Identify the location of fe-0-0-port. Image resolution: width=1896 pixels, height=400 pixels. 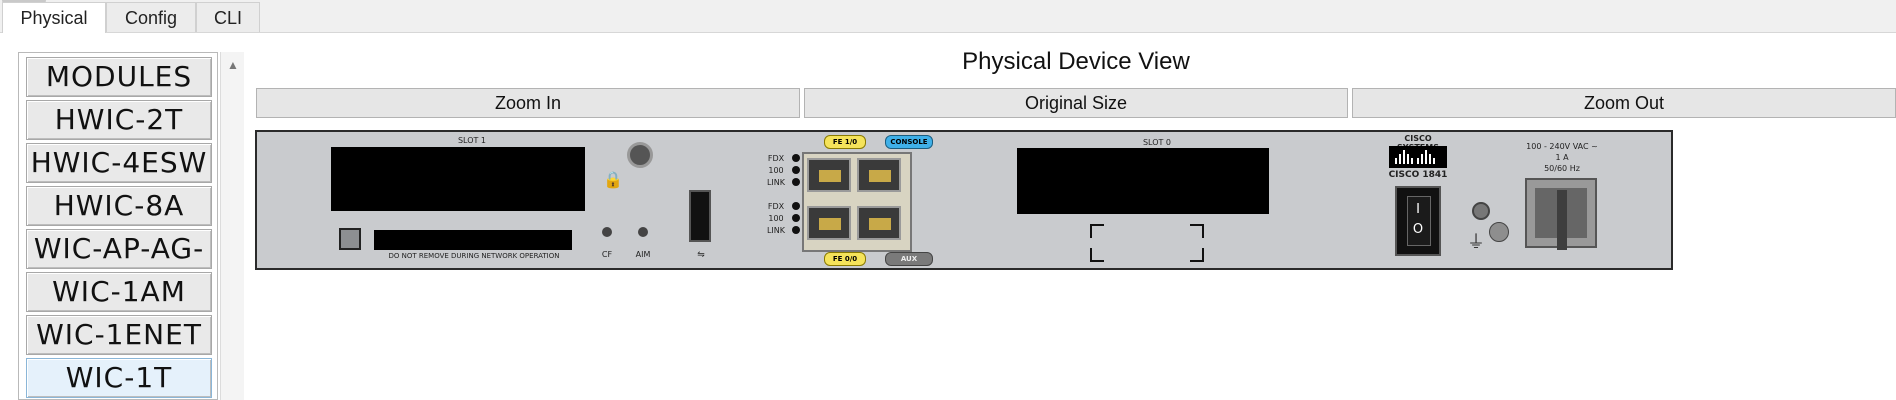
(829, 223).